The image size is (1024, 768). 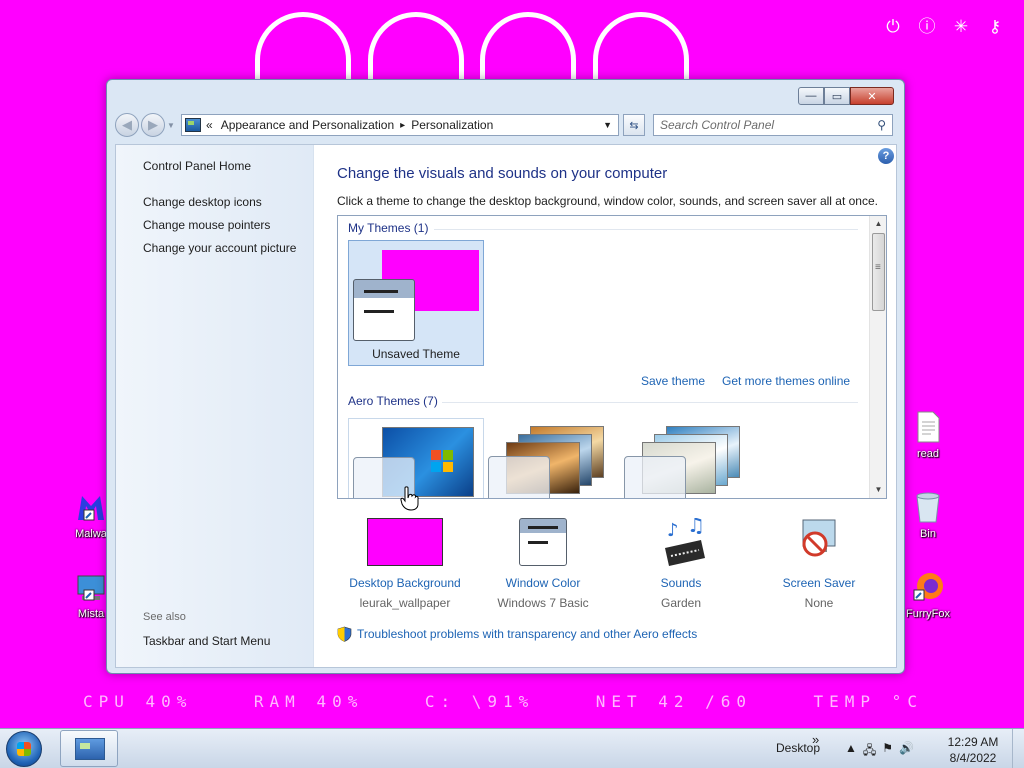 I want to click on close-button: ✕, so click(x=872, y=96).